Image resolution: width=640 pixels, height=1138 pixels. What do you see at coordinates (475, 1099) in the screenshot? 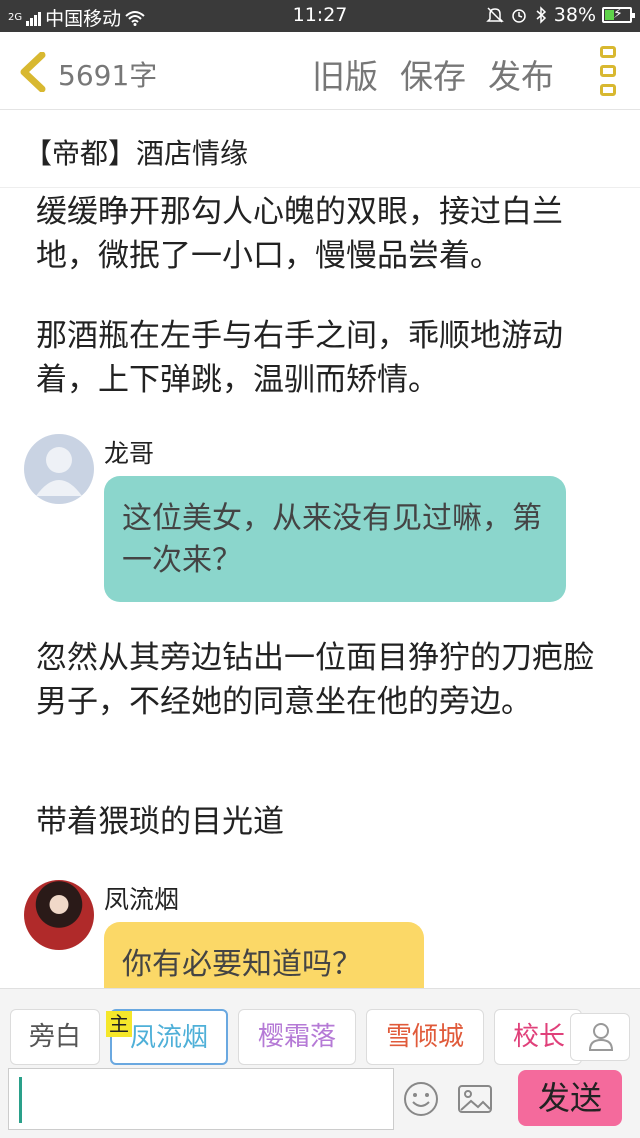
I see `image-icon` at bounding box center [475, 1099].